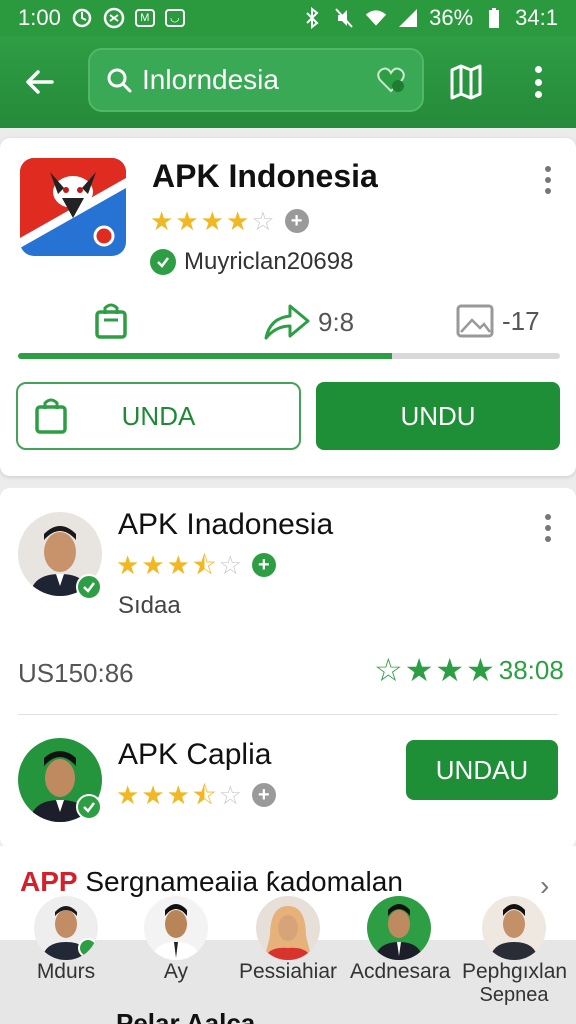  Describe the element at coordinates (186, 1016) in the screenshot. I see `next-item-peek: Pelar Aalca` at that location.